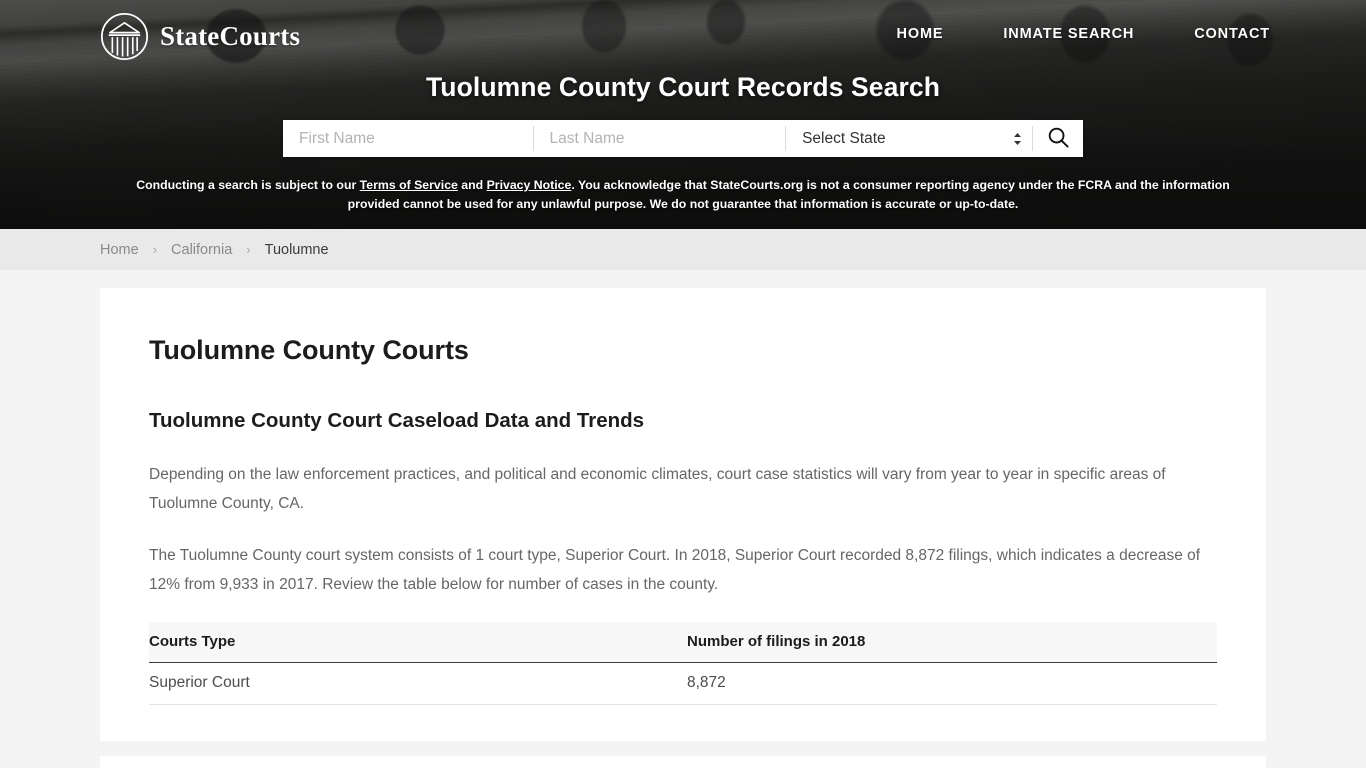 The width and height of the screenshot is (1366, 768). I want to click on privacy-notice-link: Privacy Notice, so click(529, 185).